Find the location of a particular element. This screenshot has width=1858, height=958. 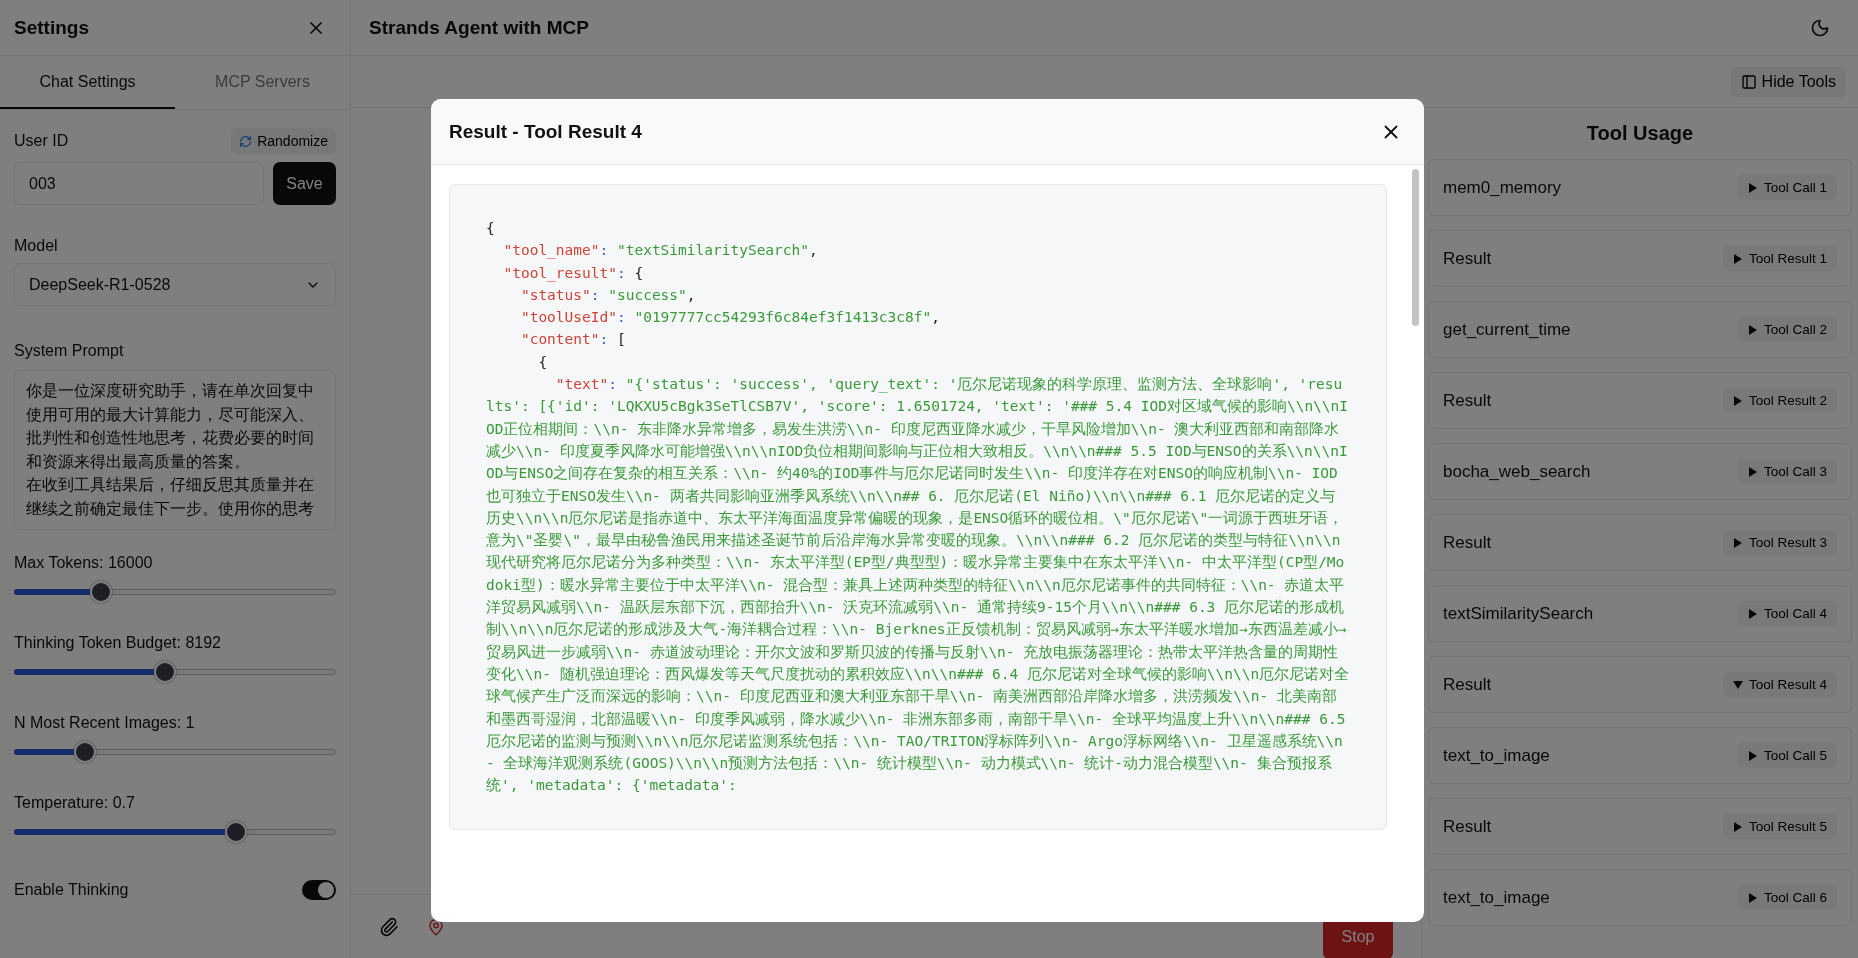

toggle-button: Tool Result 3 is located at coordinates (1779, 542).